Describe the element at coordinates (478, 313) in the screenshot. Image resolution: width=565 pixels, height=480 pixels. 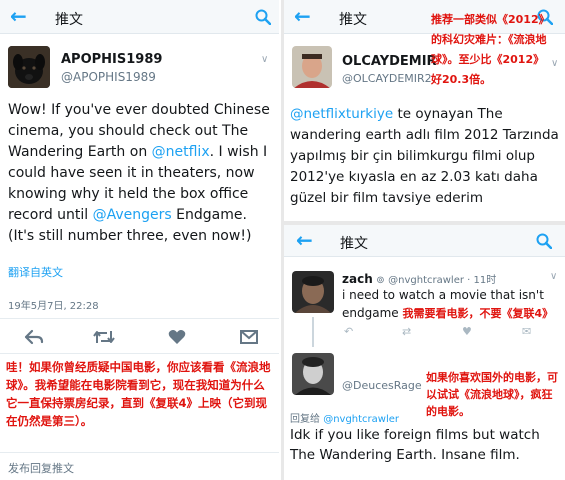
I see `translation-note: 我需要看电影，不要《复联4》` at that location.